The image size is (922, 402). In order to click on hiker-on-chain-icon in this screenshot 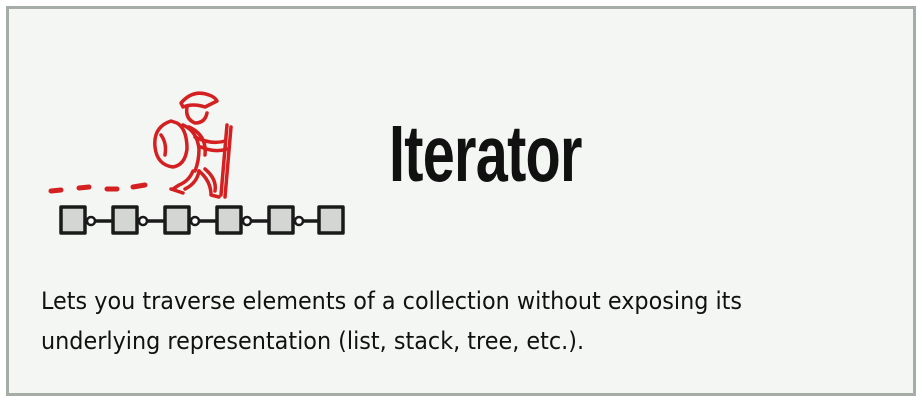, I will do `click(196, 163)`.